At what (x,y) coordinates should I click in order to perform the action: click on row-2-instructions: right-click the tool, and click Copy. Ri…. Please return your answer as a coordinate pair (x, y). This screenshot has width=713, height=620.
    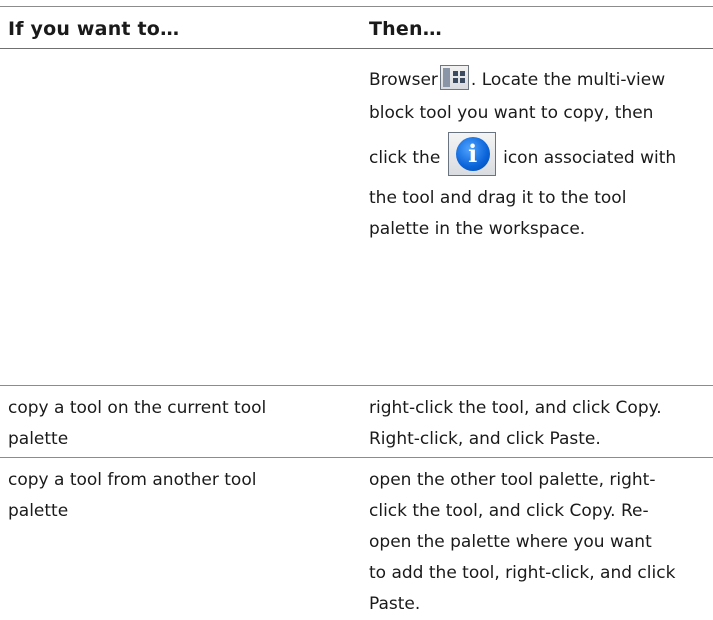
    Looking at the image, I should click on (540, 424).